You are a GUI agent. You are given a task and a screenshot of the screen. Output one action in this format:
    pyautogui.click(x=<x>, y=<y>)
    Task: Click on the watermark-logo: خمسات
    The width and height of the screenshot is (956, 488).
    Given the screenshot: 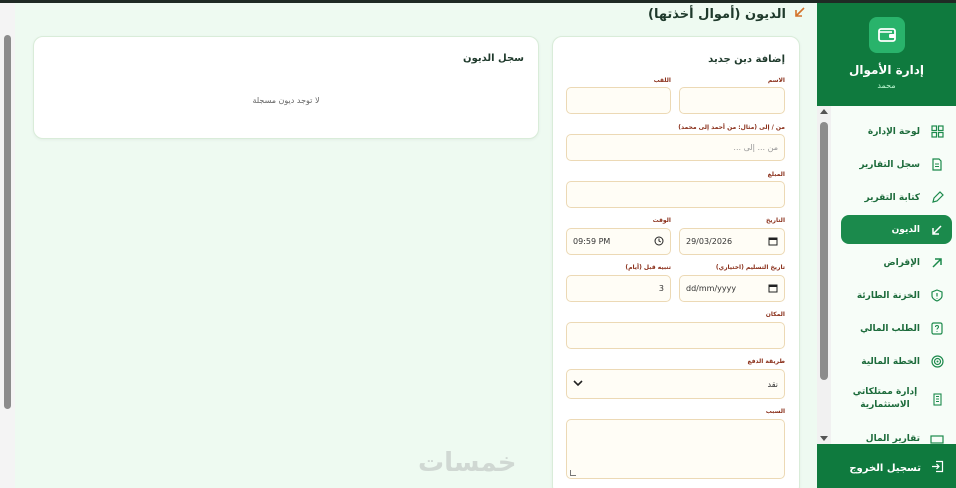 What is the action you would take?
    pyautogui.click(x=467, y=463)
    